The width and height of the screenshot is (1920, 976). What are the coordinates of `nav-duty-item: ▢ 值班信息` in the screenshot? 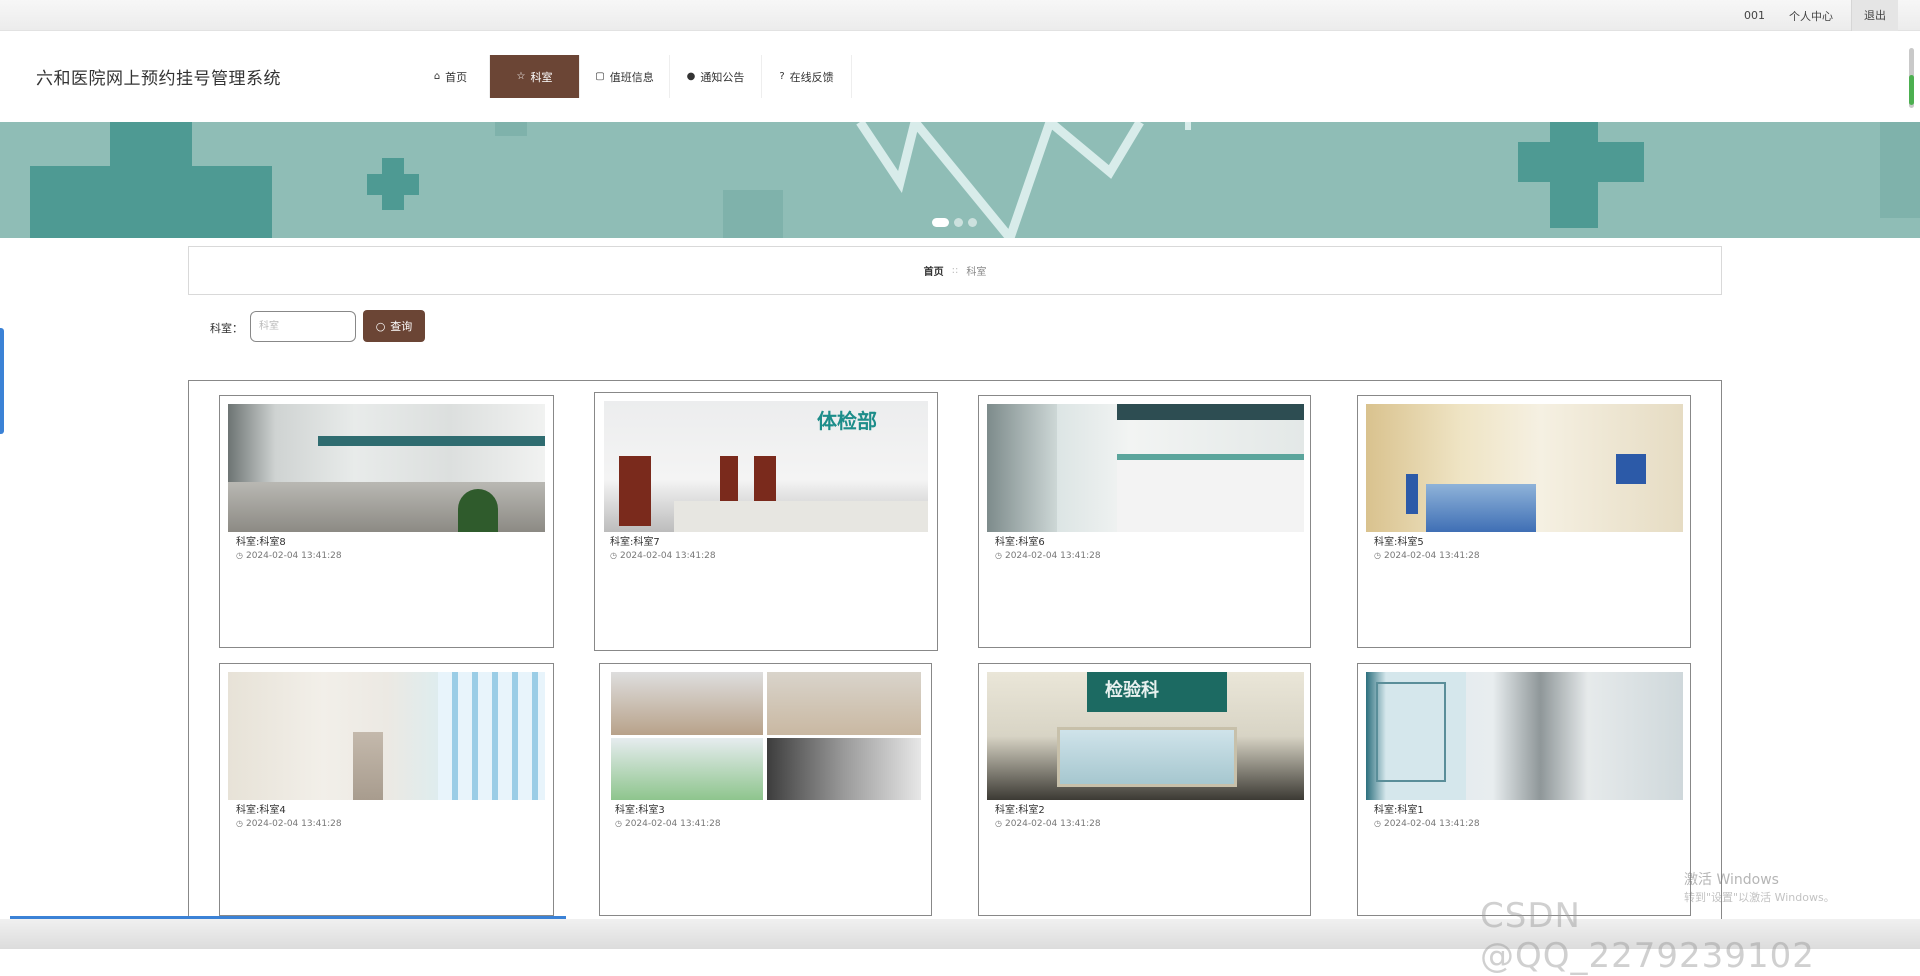 It's located at (625, 76).